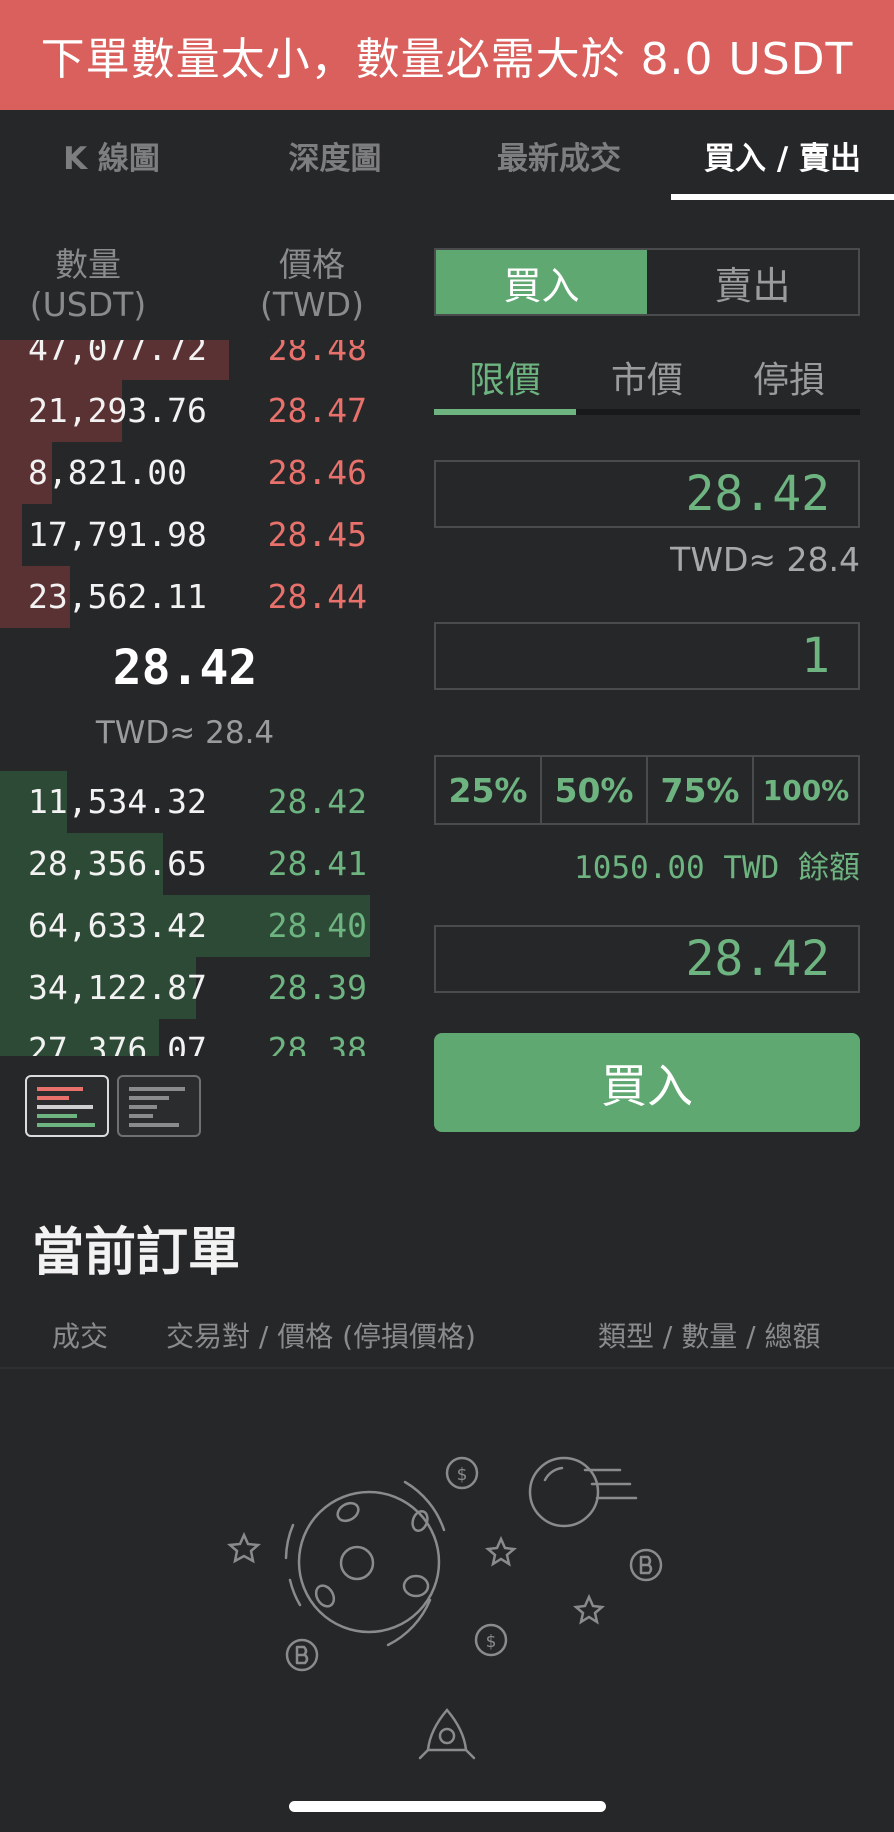 The width and height of the screenshot is (894, 1832). I want to click on ask-price: 28.48, so click(317, 354).